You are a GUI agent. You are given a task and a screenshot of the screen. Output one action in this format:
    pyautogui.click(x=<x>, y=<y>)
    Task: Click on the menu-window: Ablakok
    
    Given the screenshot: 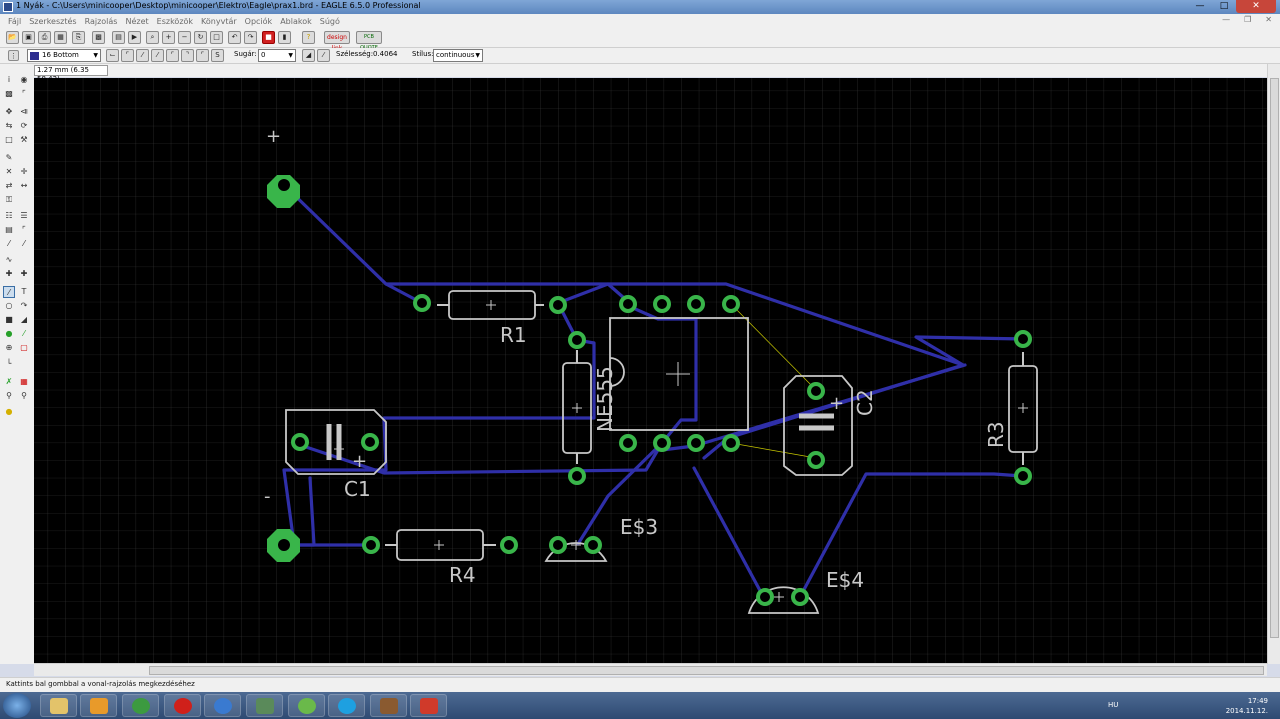 What is the action you would take?
    pyautogui.click(x=296, y=21)
    